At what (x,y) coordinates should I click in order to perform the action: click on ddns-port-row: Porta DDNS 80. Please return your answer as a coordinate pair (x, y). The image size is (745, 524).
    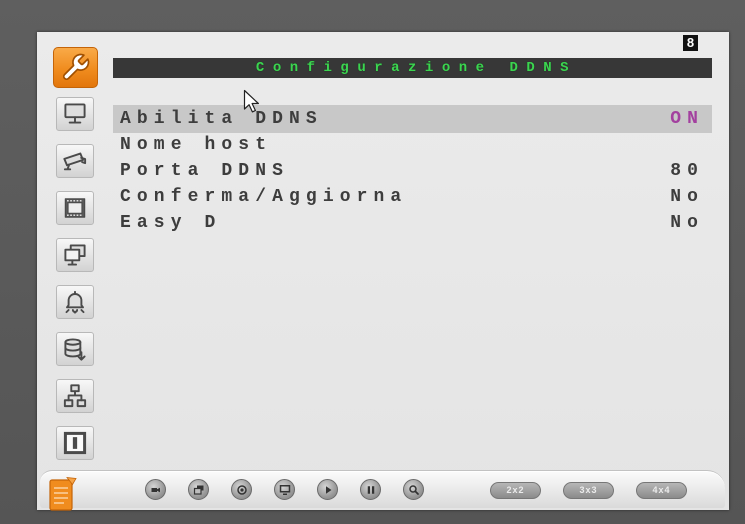
    Looking at the image, I should click on (412, 171).